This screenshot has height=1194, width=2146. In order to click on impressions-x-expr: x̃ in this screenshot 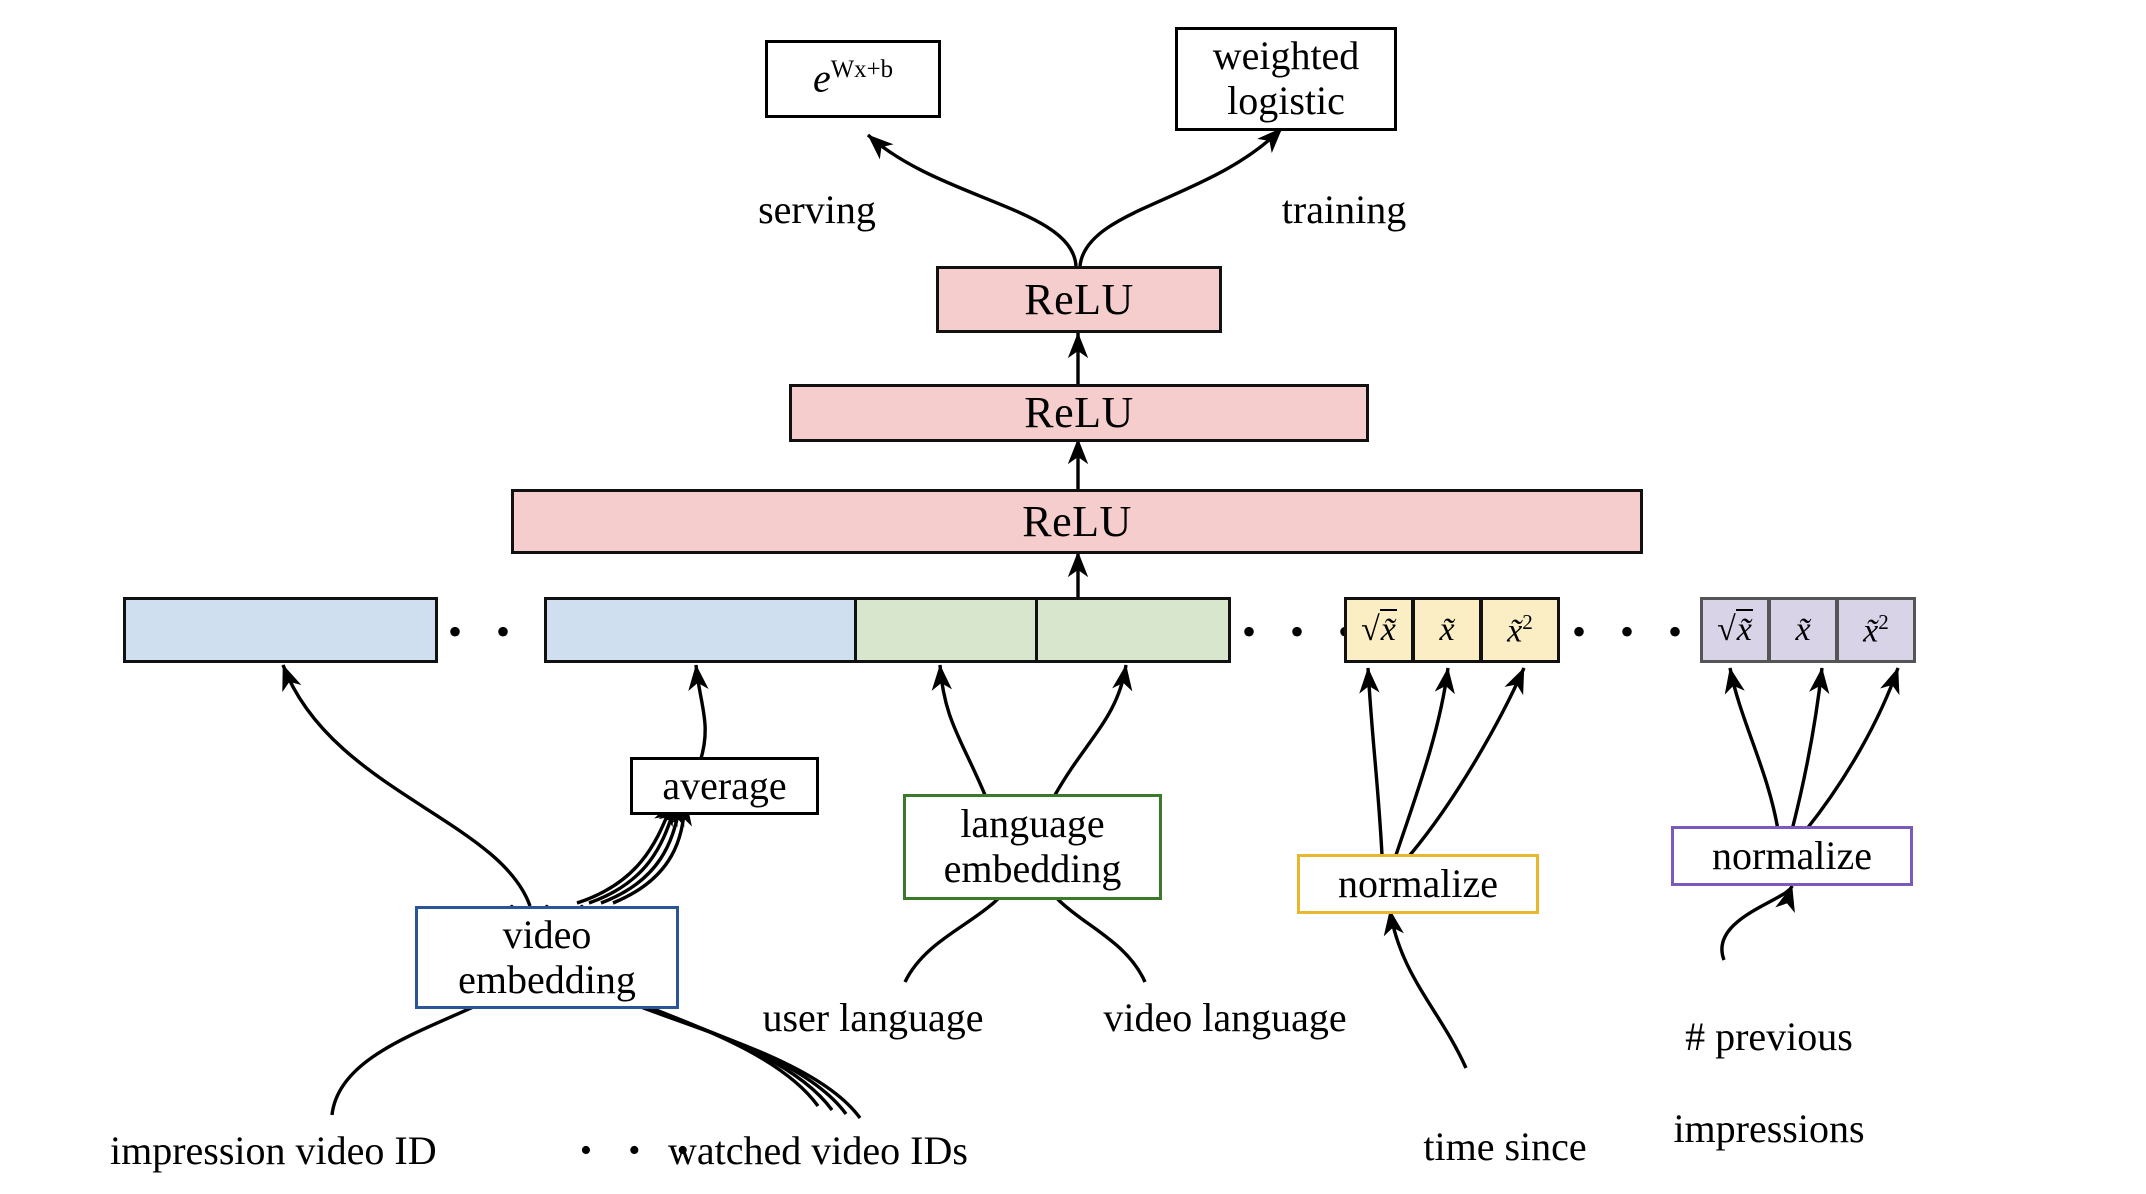, I will do `click(1803, 629)`.